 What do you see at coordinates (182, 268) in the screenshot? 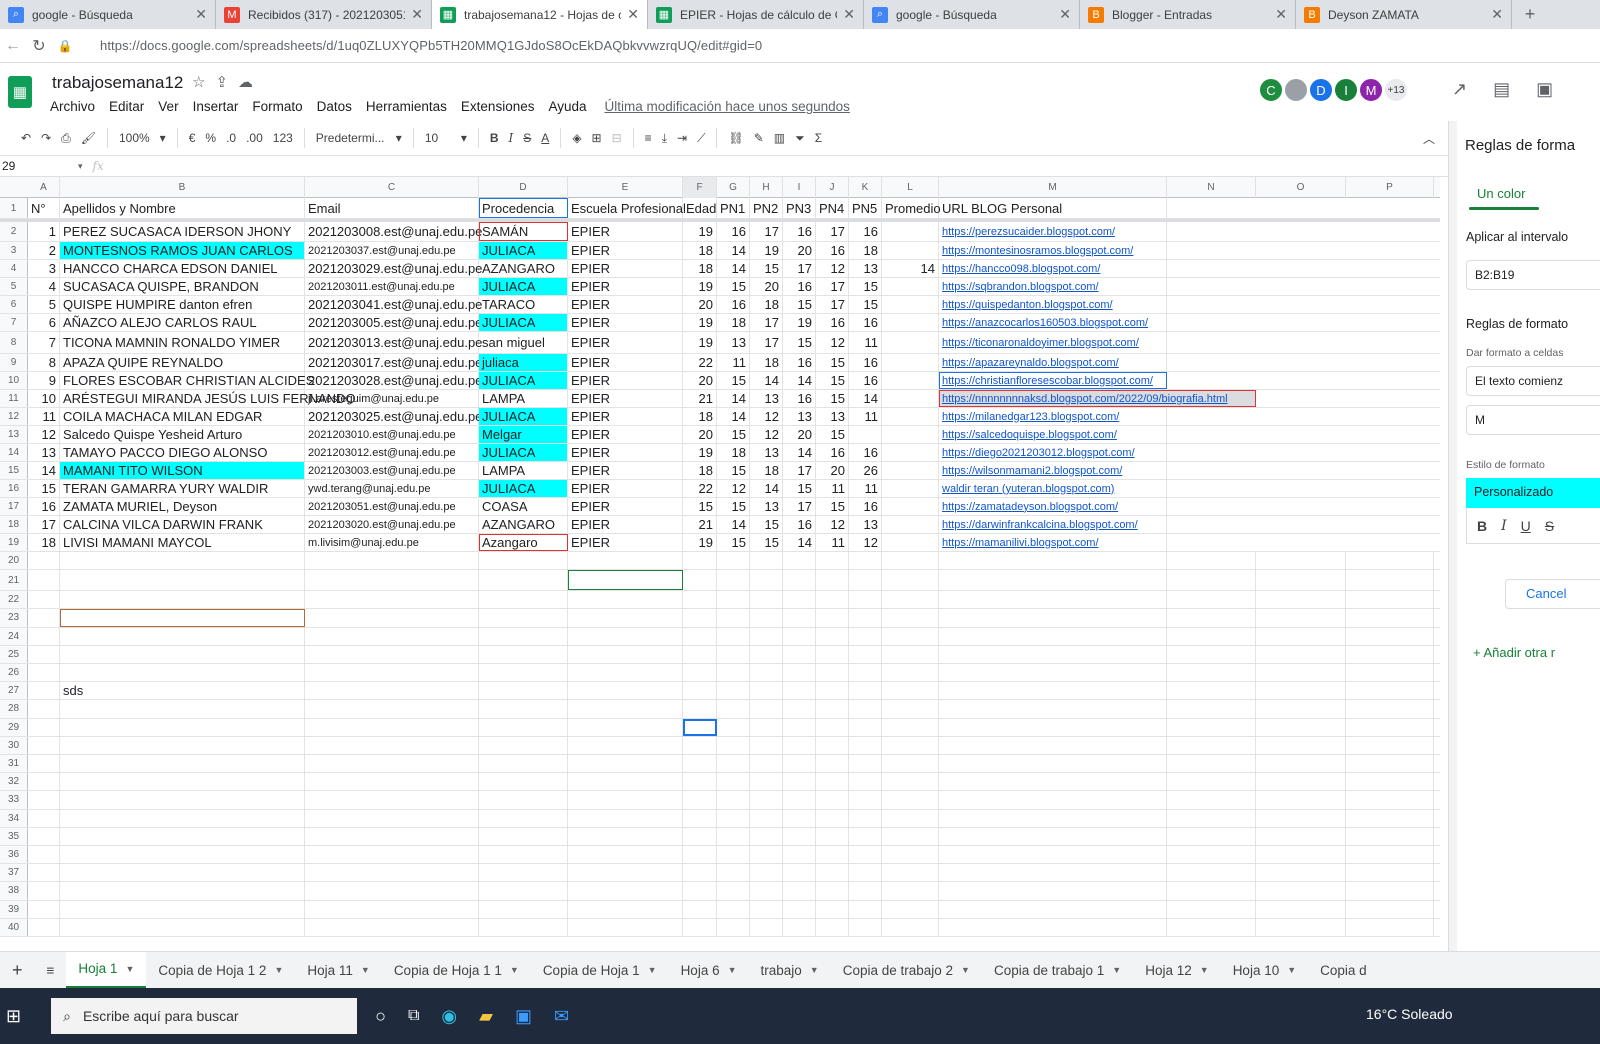
I see `cell: HANCCO CHARCA EDSON DANIEL` at bounding box center [182, 268].